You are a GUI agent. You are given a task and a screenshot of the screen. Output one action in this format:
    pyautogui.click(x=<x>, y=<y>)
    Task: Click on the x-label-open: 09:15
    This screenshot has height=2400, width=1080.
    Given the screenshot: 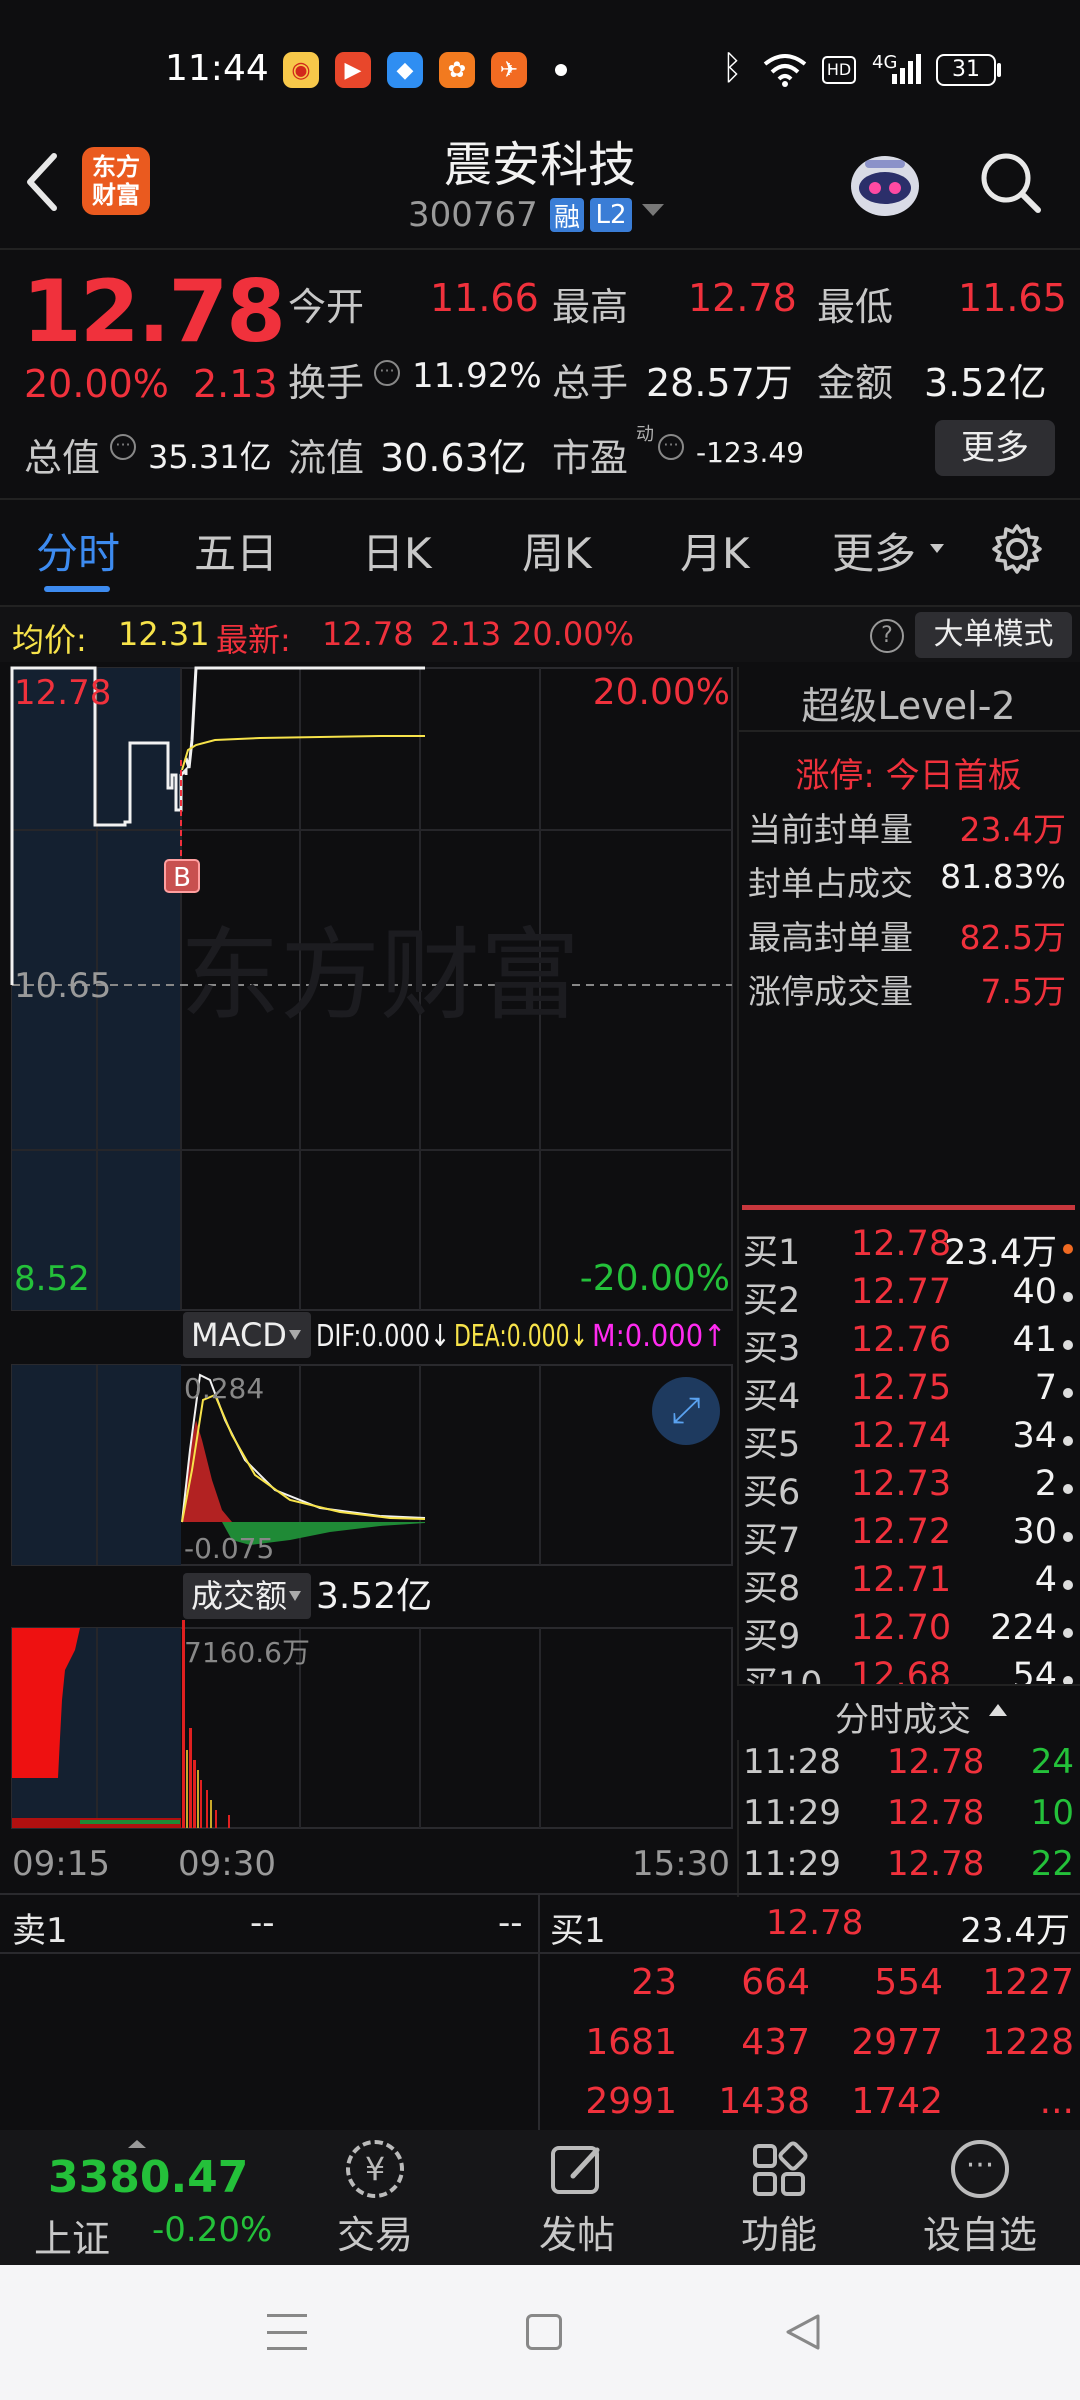 What is the action you would take?
    pyautogui.click(x=61, y=1864)
    